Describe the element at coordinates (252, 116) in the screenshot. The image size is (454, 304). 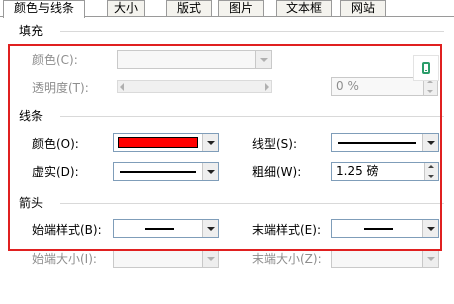
I see `line-separator` at that location.